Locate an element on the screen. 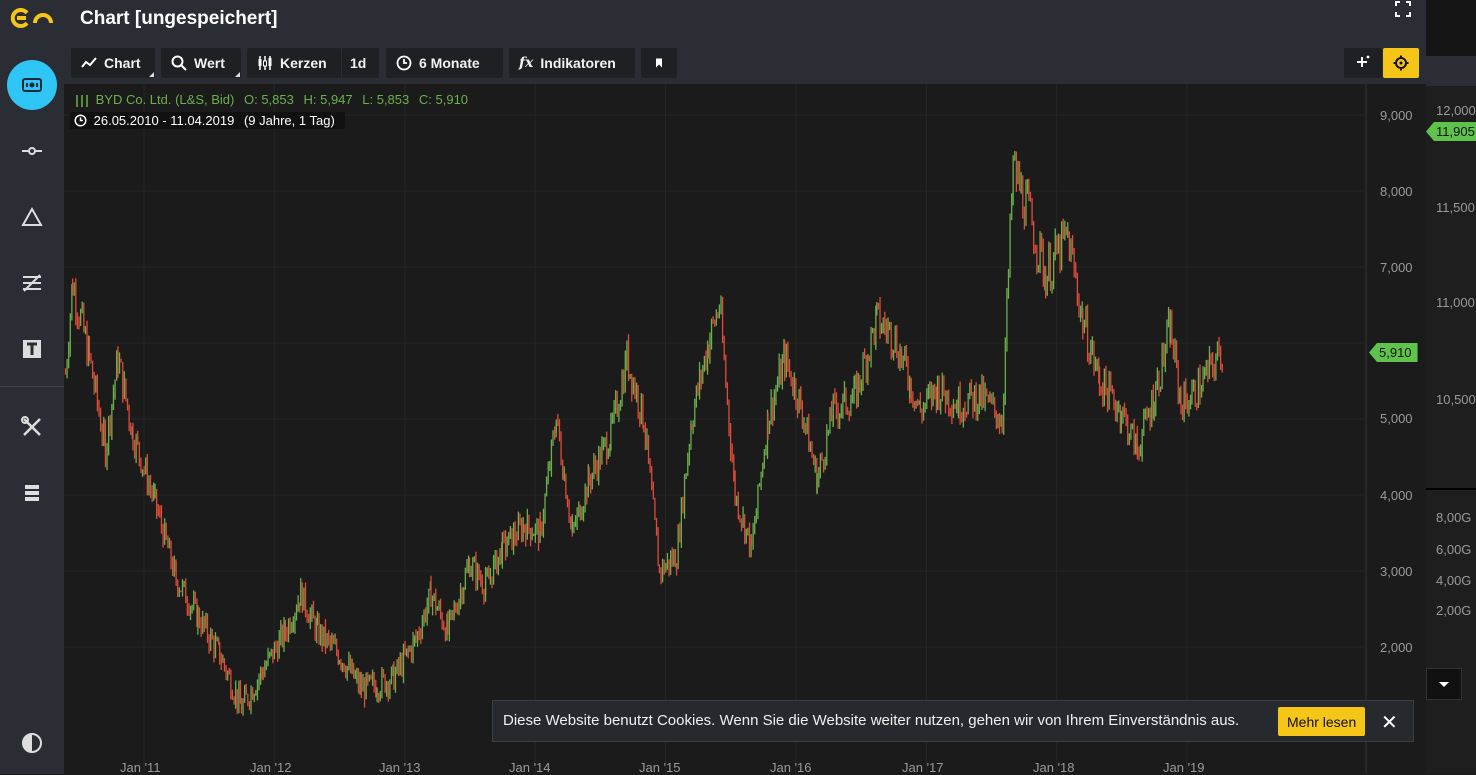  sidebar-item-line-tool is located at coordinates (32, 151).